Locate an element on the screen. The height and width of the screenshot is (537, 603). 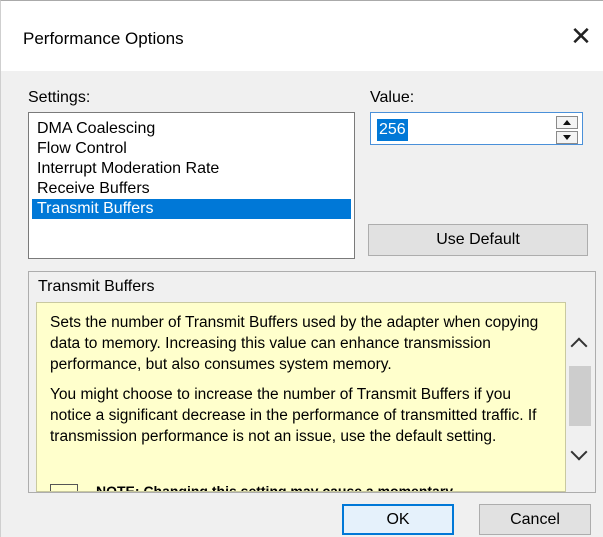
cancel-button: Cancel is located at coordinates (535, 519).